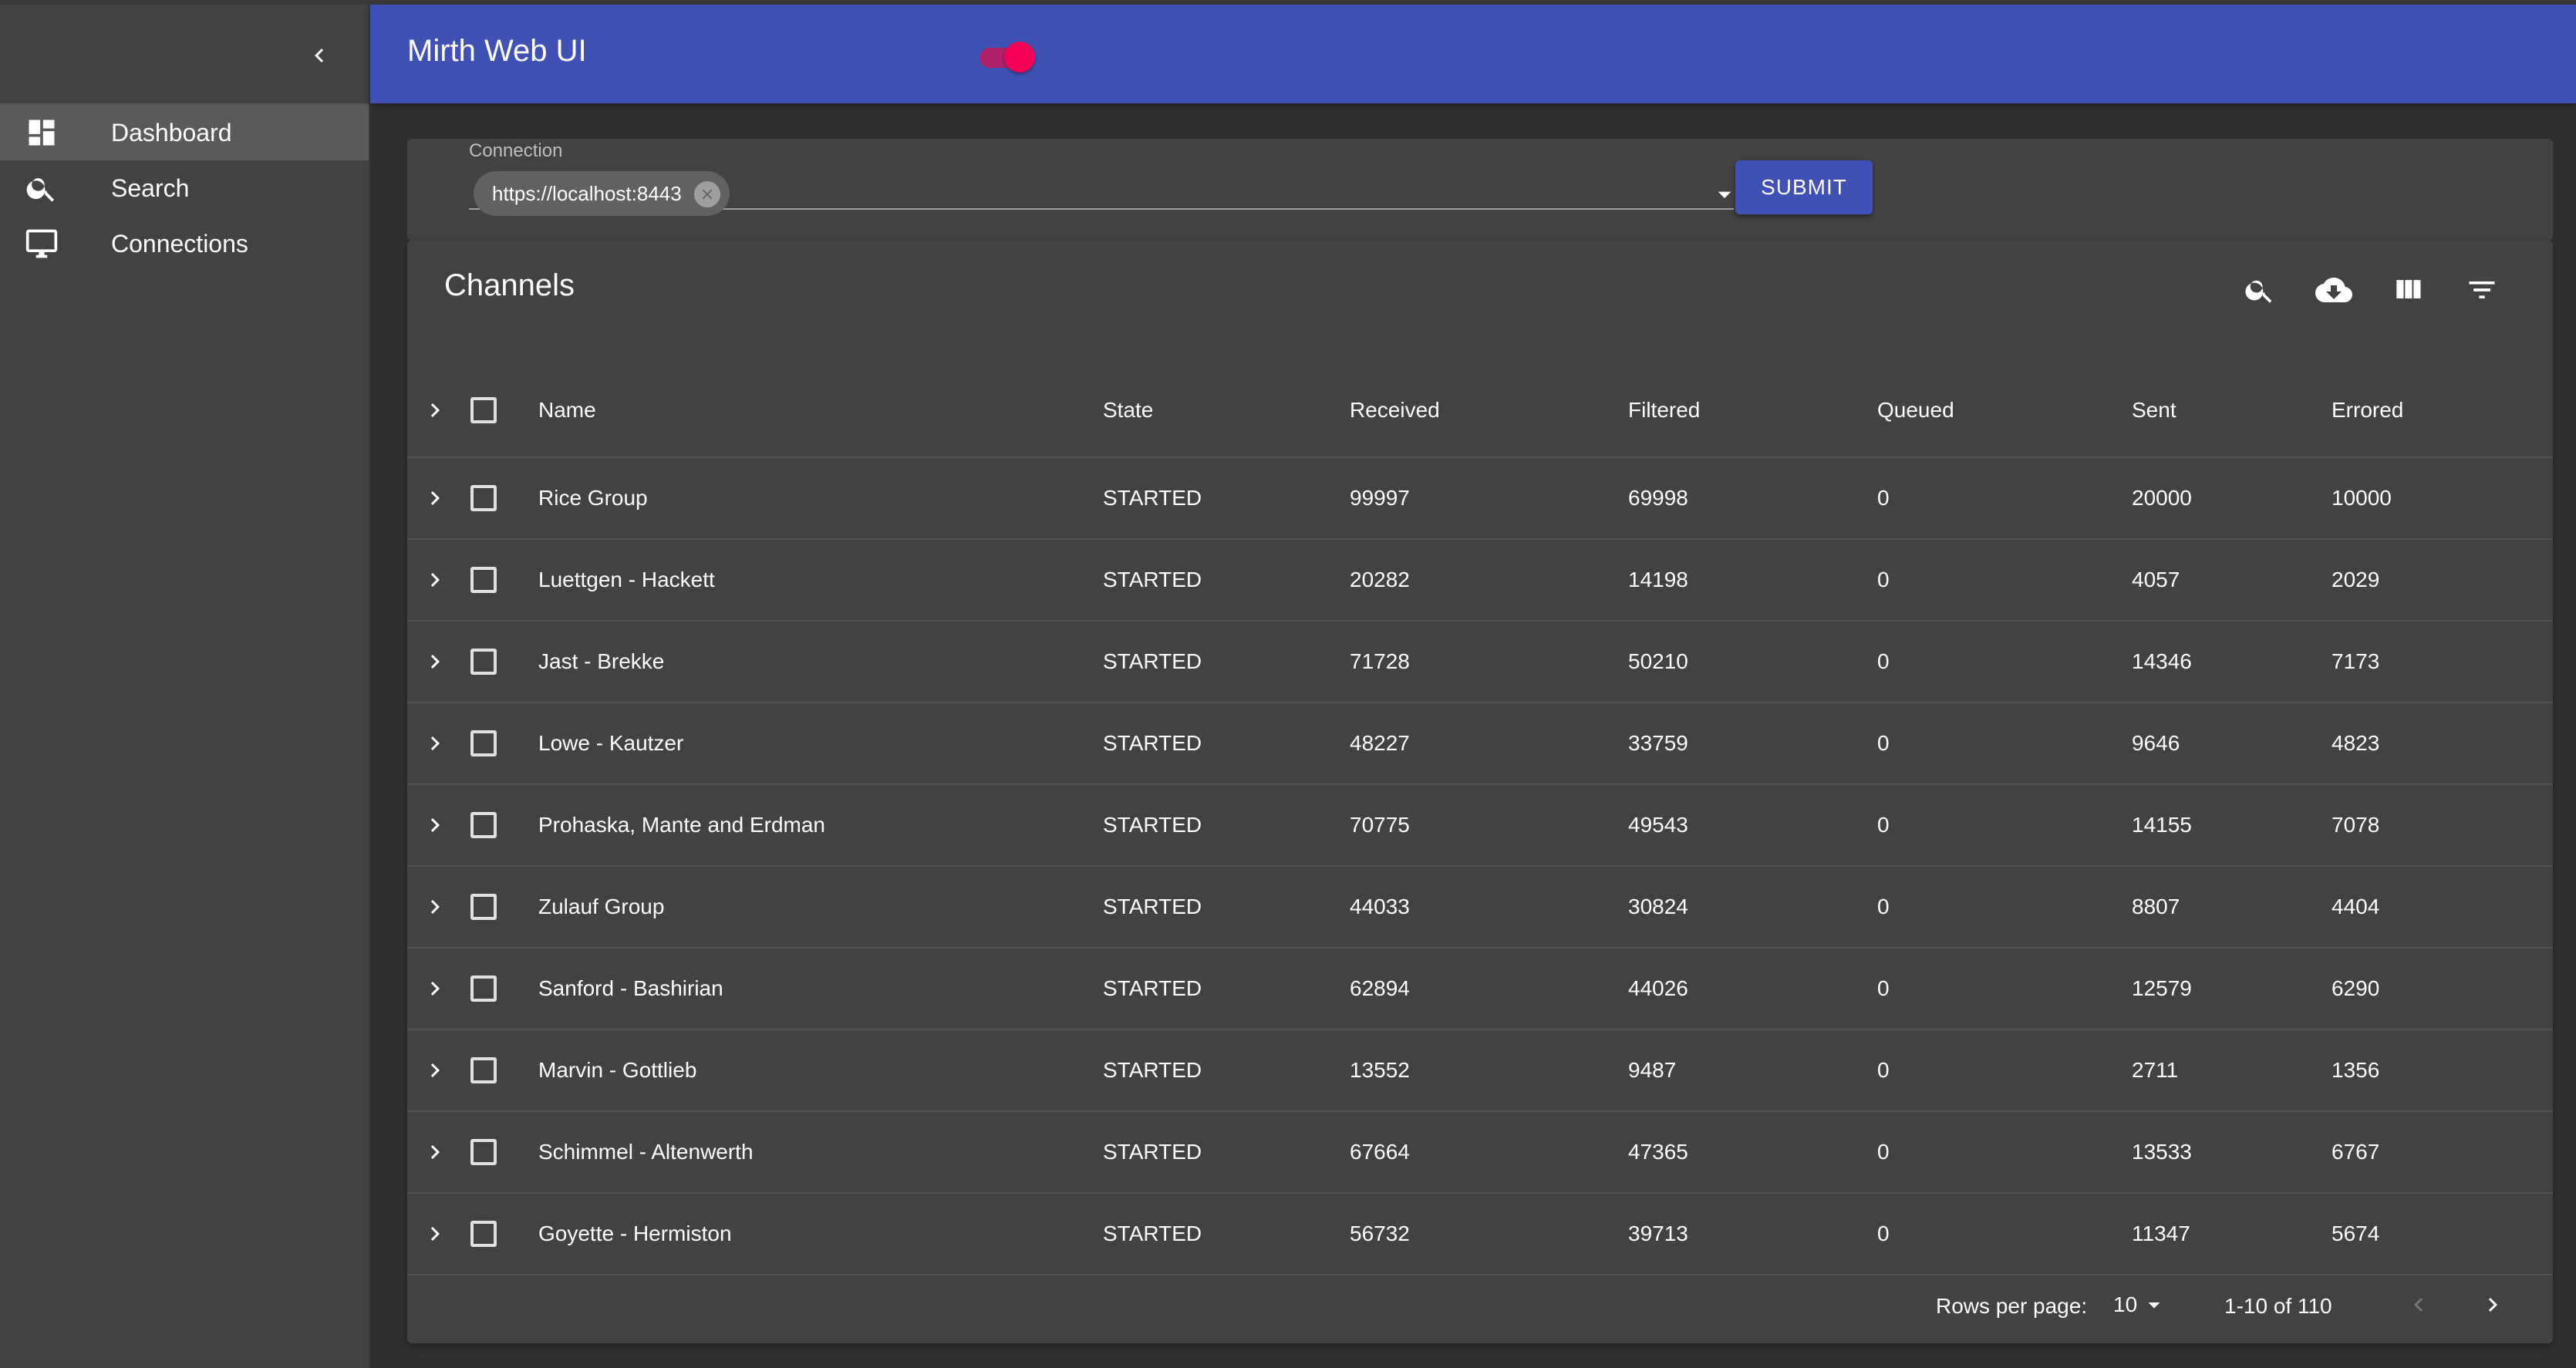 Image resolution: width=2576 pixels, height=1368 pixels. I want to click on cell-filtered: 30824, so click(1658, 906).